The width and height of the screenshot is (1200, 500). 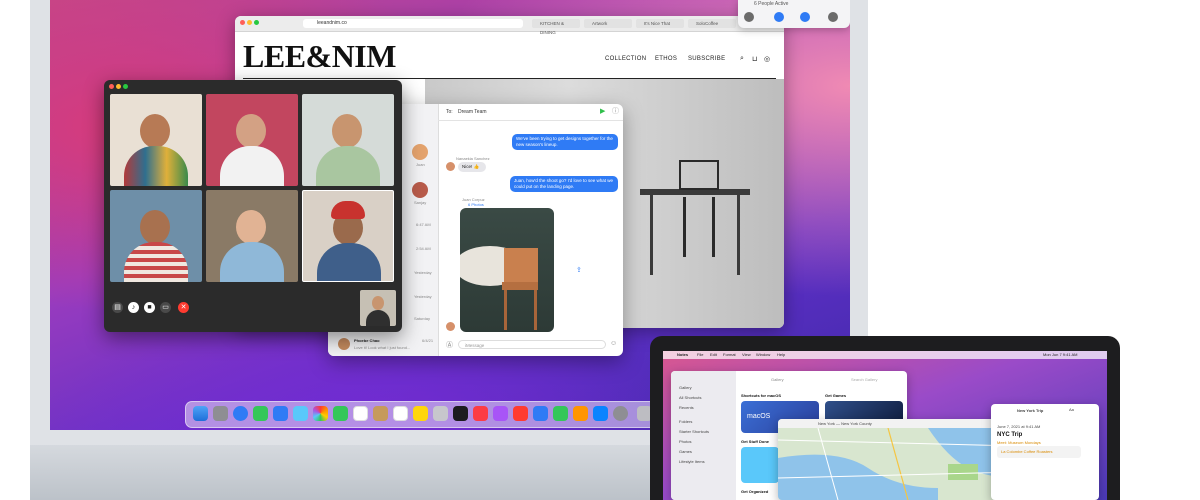 What do you see at coordinates (779, 17) in the screenshot?
I see `microphone-icon` at bounding box center [779, 17].